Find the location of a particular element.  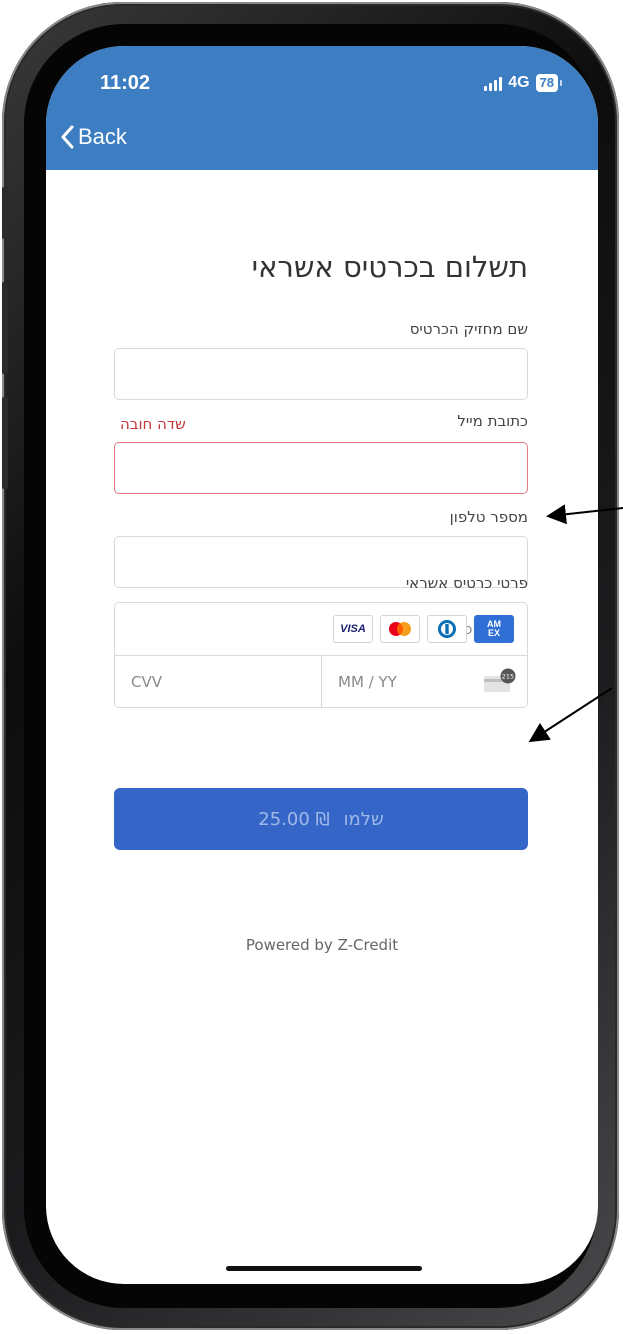

cvv-input is located at coordinates (218, 682).